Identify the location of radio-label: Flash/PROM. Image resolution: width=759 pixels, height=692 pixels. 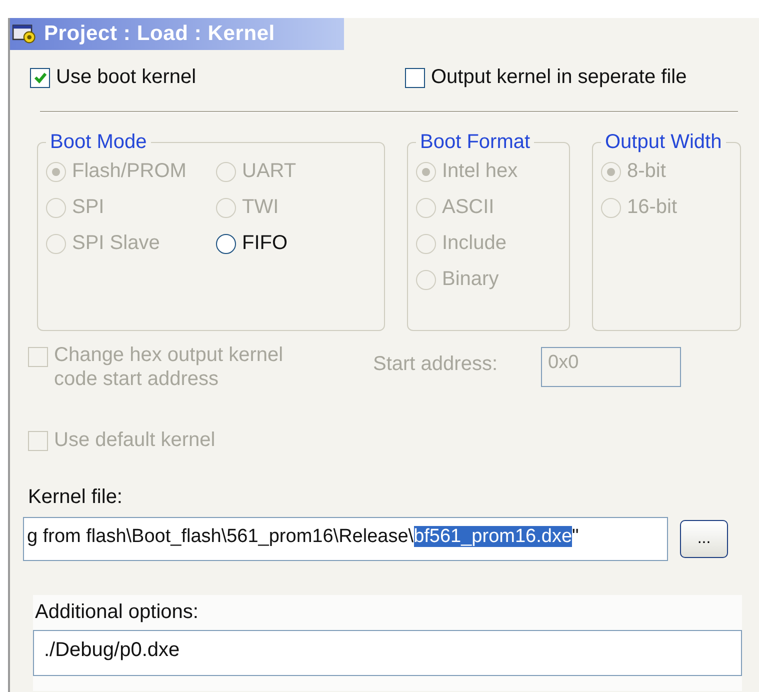
(129, 171).